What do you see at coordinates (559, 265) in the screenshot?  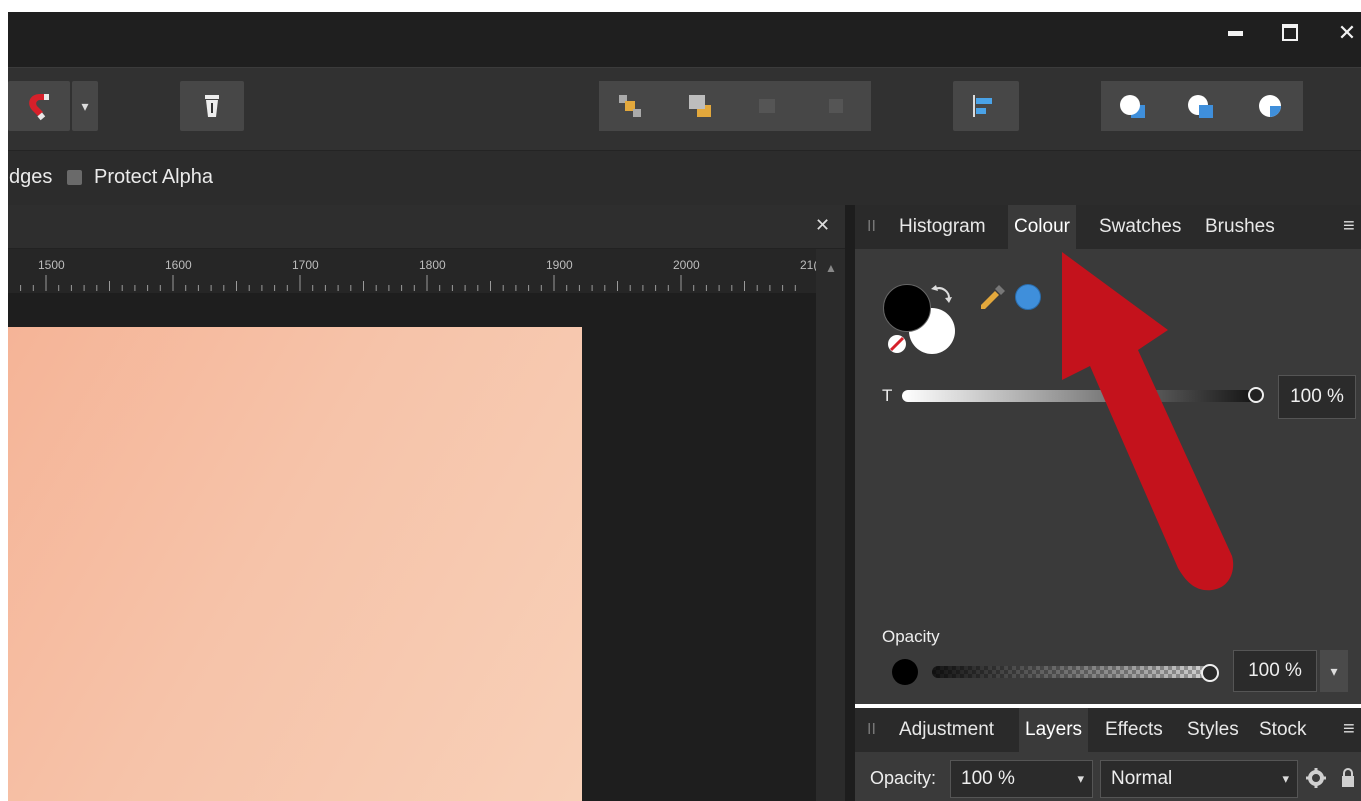 I see `ruler-label: 1900` at bounding box center [559, 265].